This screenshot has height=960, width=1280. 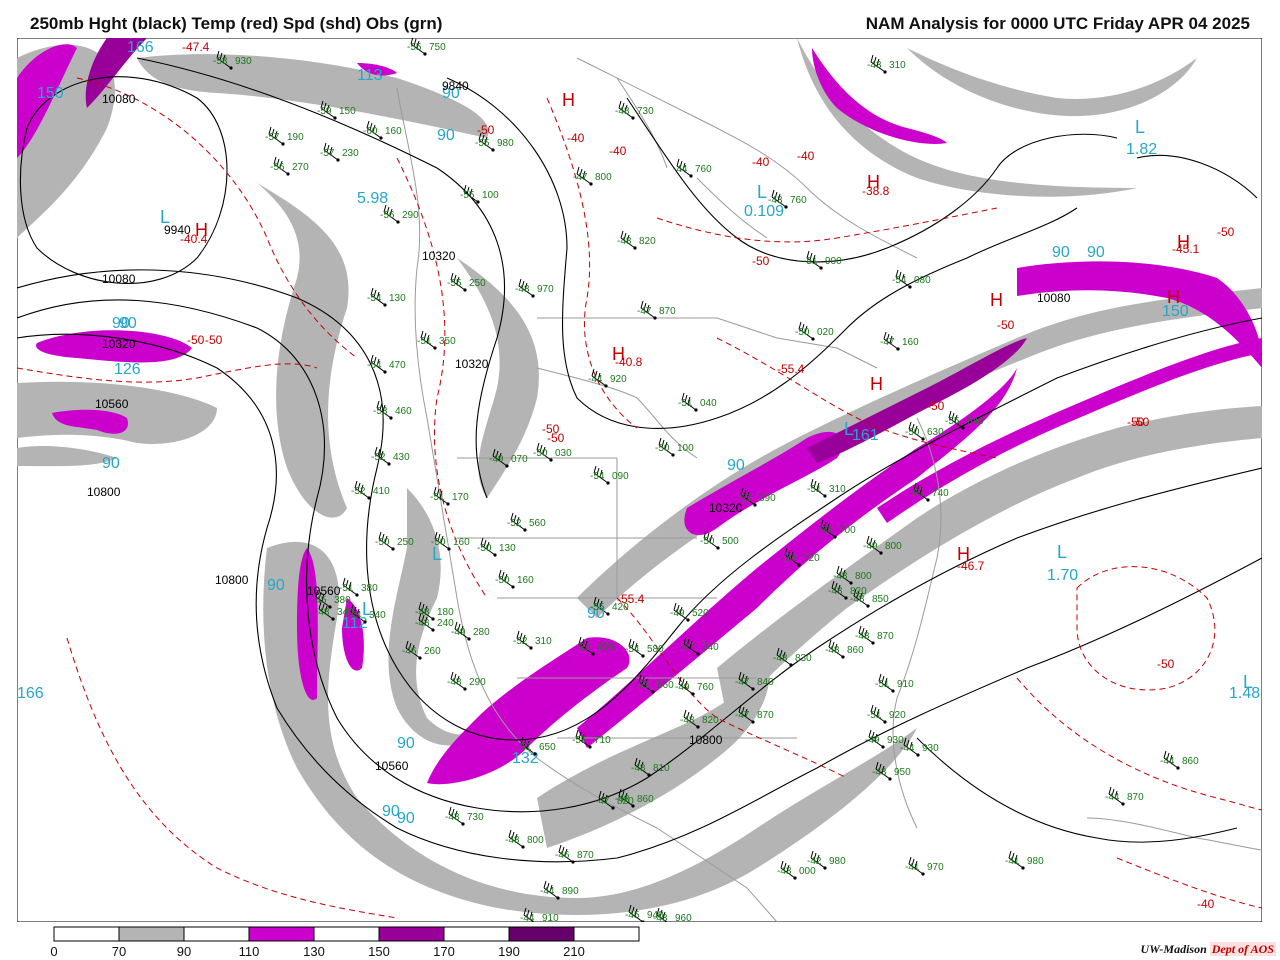 What do you see at coordinates (119, 279) in the screenshot?
I see `height-label: 10080` at bounding box center [119, 279].